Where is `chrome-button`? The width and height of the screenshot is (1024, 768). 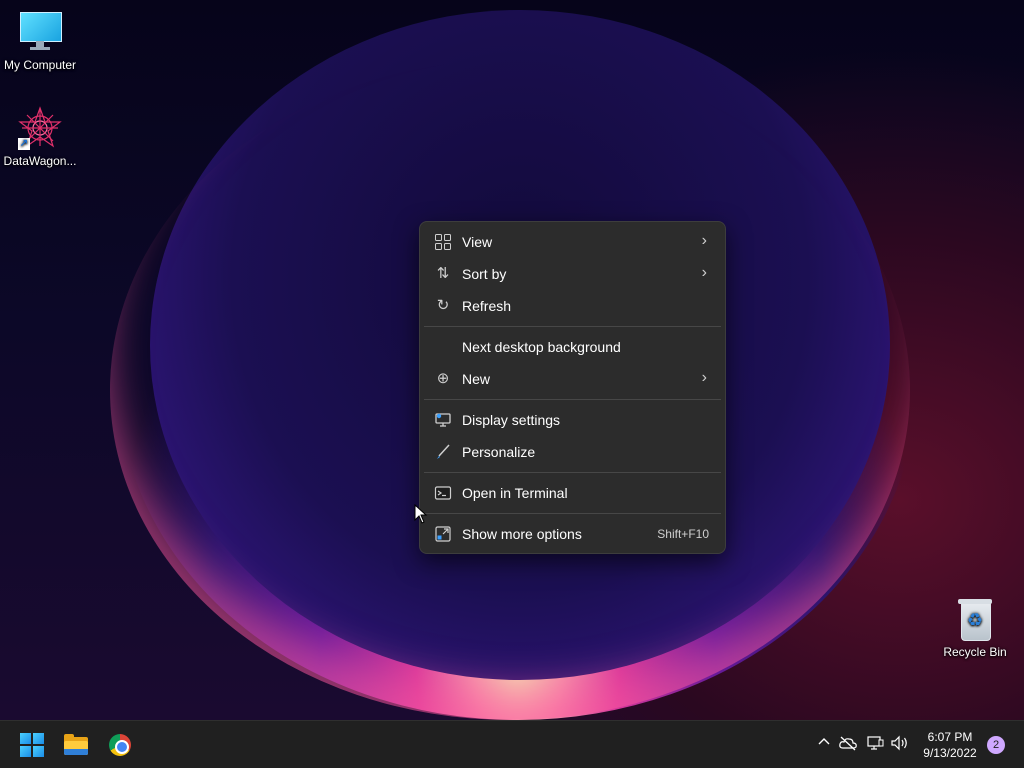 chrome-button is located at coordinates (120, 745).